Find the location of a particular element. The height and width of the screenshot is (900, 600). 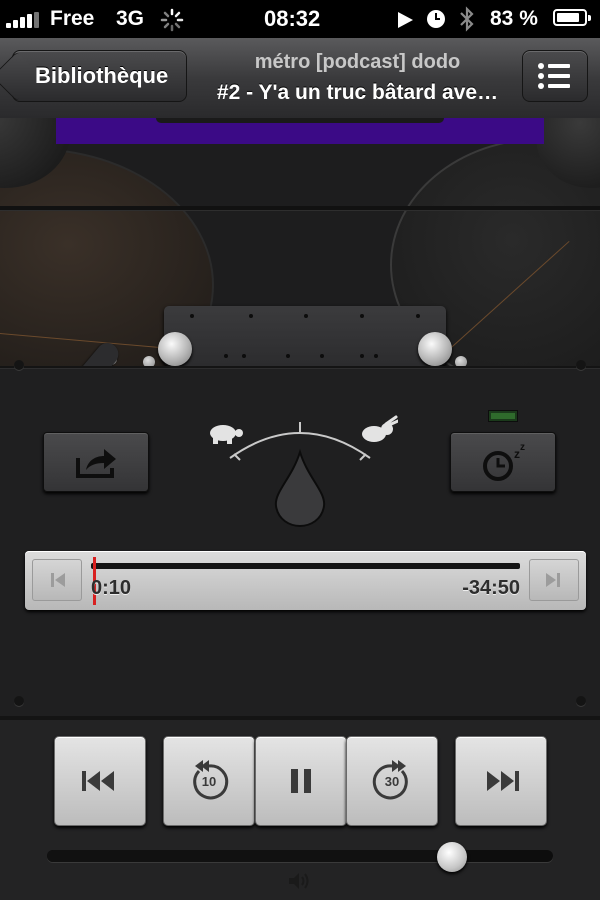

left-pinch-roller is located at coordinates (175, 349).